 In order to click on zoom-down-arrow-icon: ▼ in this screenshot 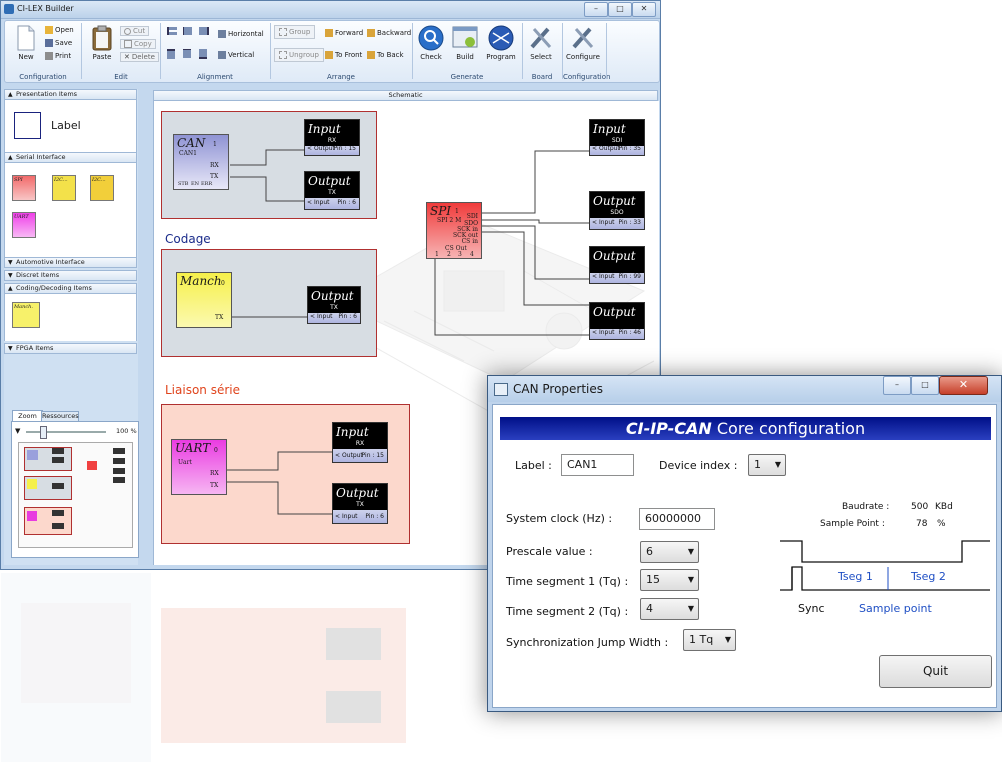, I will do `click(17, 431)`.